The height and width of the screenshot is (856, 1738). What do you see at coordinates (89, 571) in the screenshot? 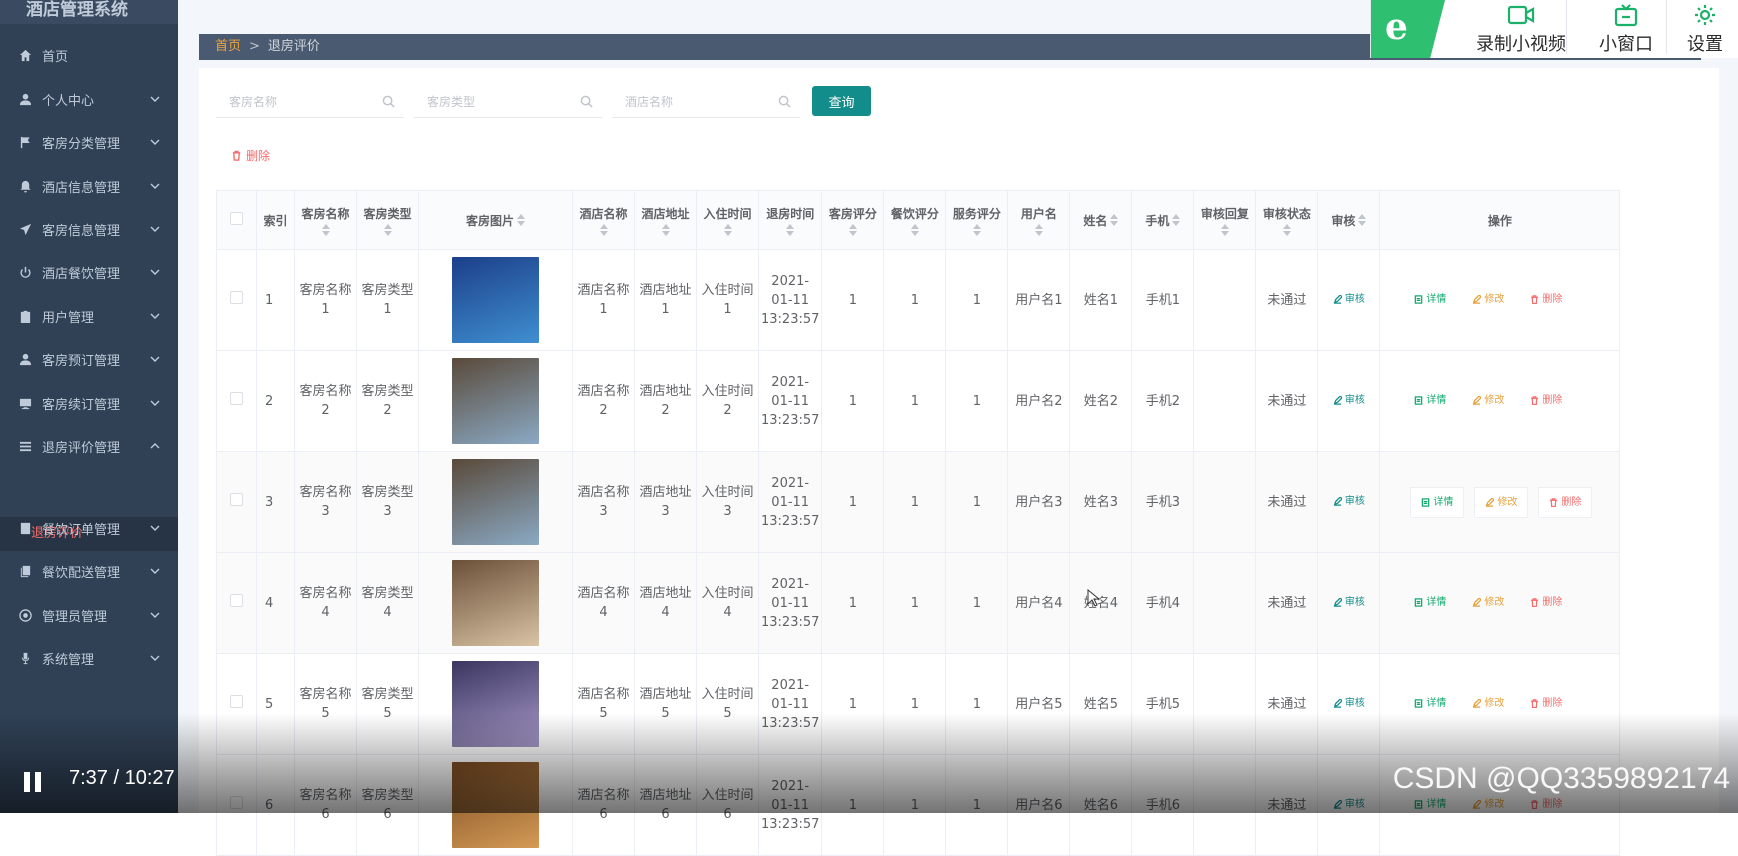
I see `sidebar-item-12: 餐饮配送管理` at bounding box center [89, 571].